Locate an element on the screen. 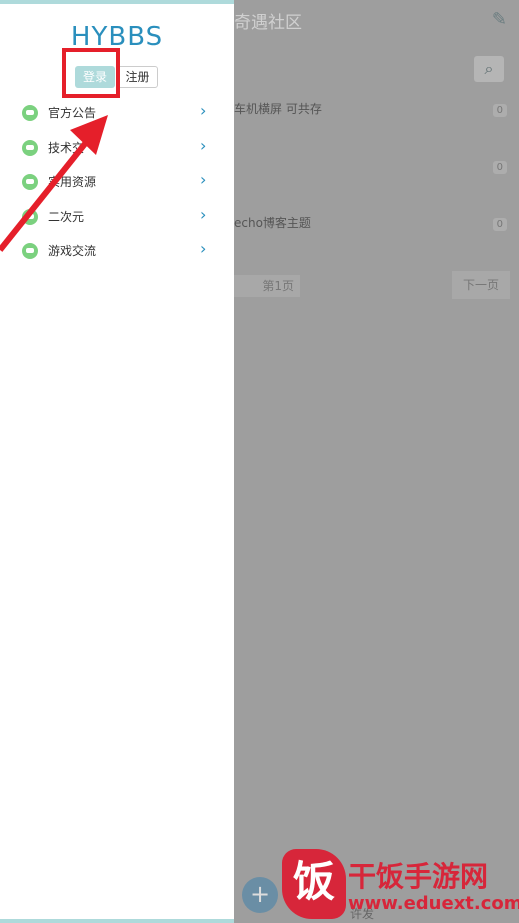 The height and width of the screenshot is (923, 519). watermark: 饭 干饭手游网 www.eduext.com is located at coordinates (395, 884).